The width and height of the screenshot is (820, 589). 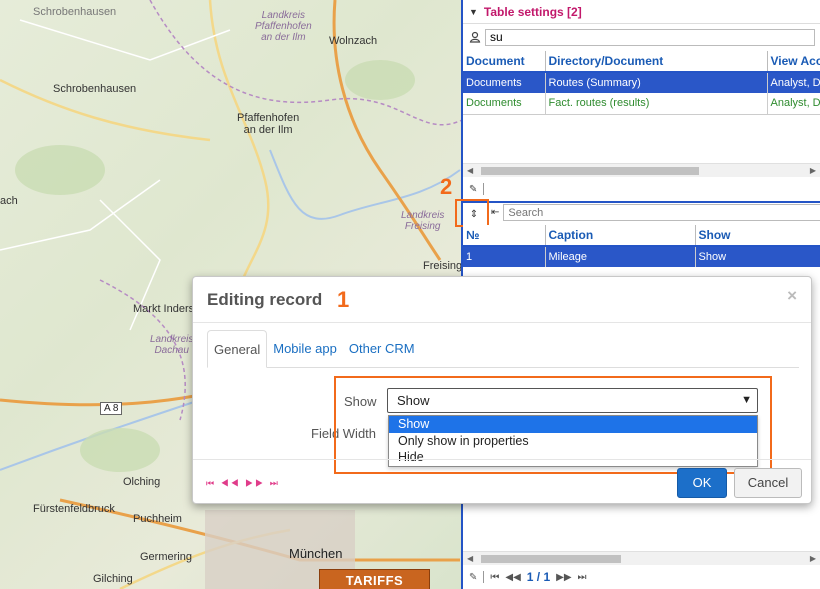 I want to click on map-town-wolnzach: Wolnzach, so click(x=353, y=41).